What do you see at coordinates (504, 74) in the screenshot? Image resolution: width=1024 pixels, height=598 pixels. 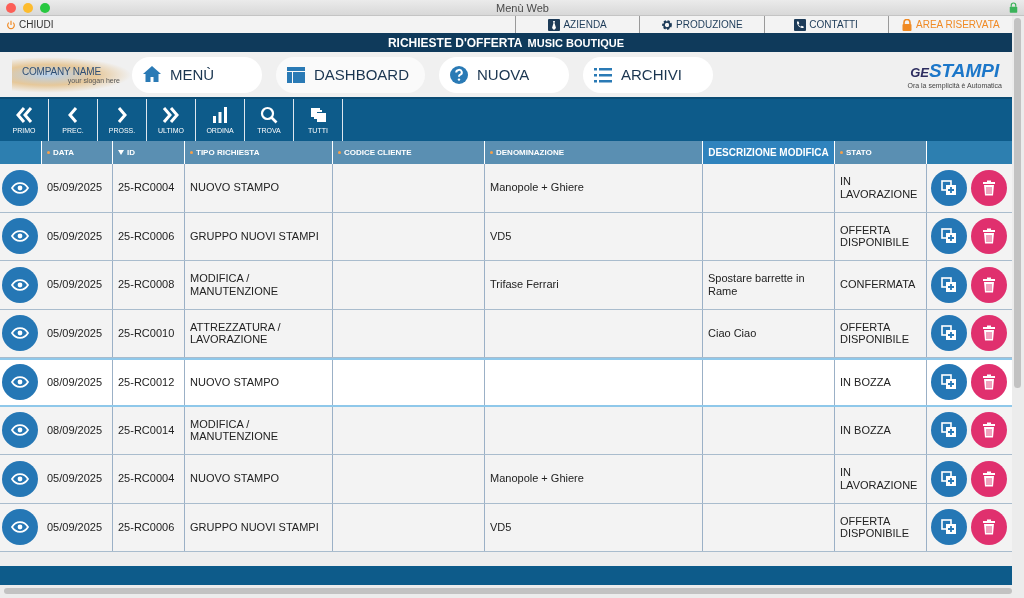 I see `nav-button: NUOVA` at bounding box center [504, 74].